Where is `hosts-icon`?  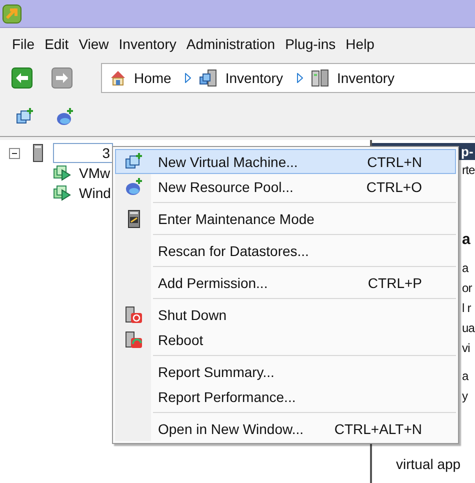
hosts-icon is located at coordinates (208, 78).